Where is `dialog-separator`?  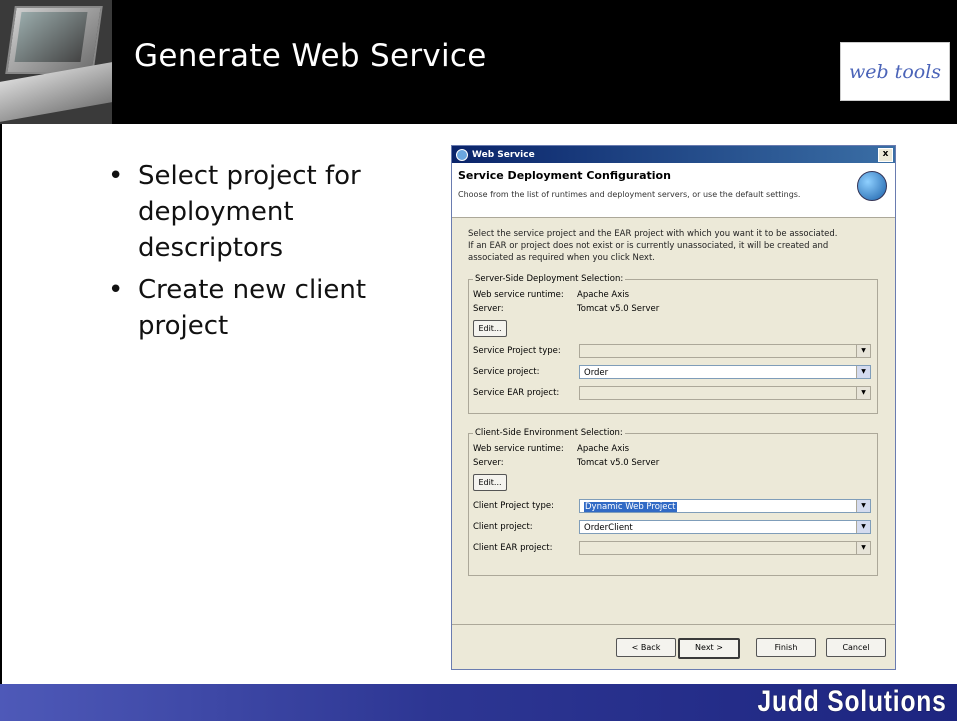 dialog-separator is located at coordinates (673, 624).